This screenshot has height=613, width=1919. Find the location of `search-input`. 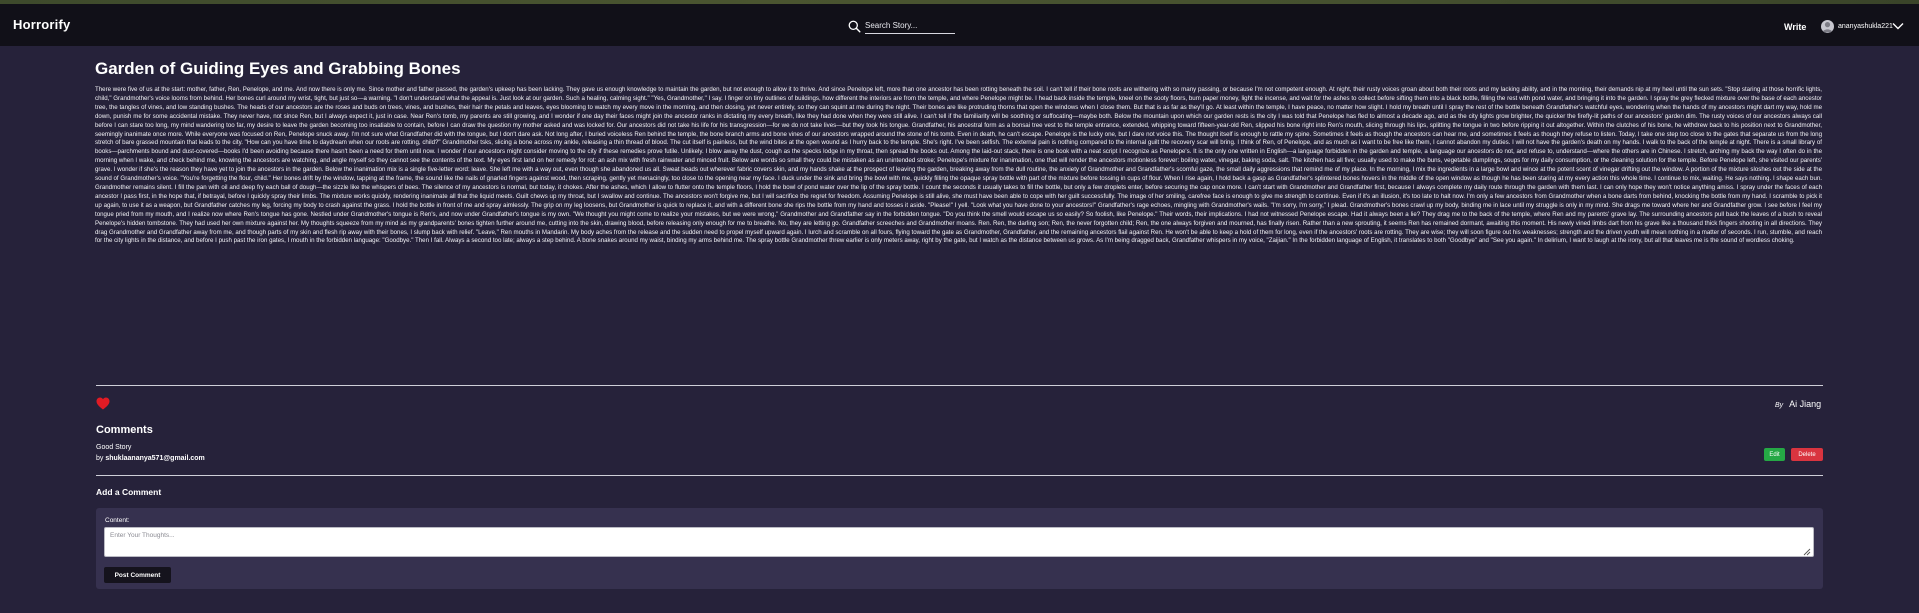

search-input is located at coordinates (910, 26).